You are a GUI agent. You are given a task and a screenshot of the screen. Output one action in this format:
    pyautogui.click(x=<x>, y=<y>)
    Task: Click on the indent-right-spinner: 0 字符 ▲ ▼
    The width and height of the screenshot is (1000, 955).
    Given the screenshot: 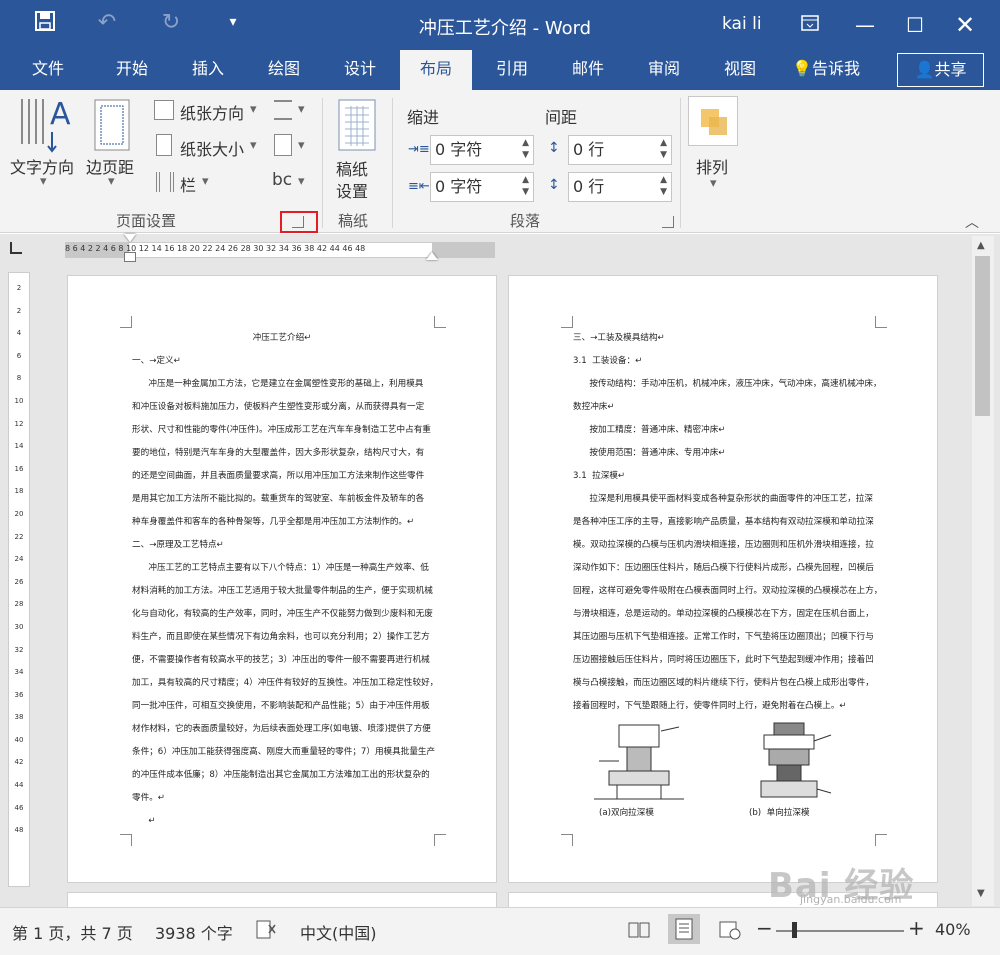 What is the action you would take?
    pyautogui.click(x=482, y=187)
    